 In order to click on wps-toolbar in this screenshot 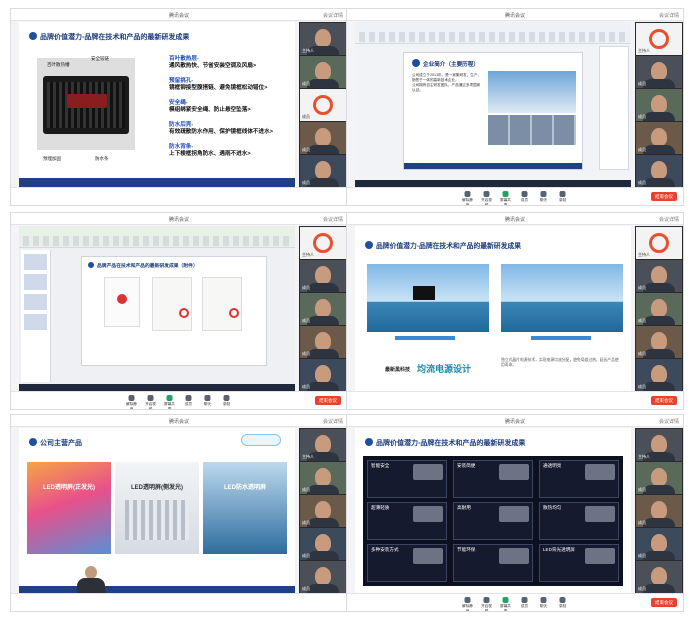, I will do `click(157, 237)`.